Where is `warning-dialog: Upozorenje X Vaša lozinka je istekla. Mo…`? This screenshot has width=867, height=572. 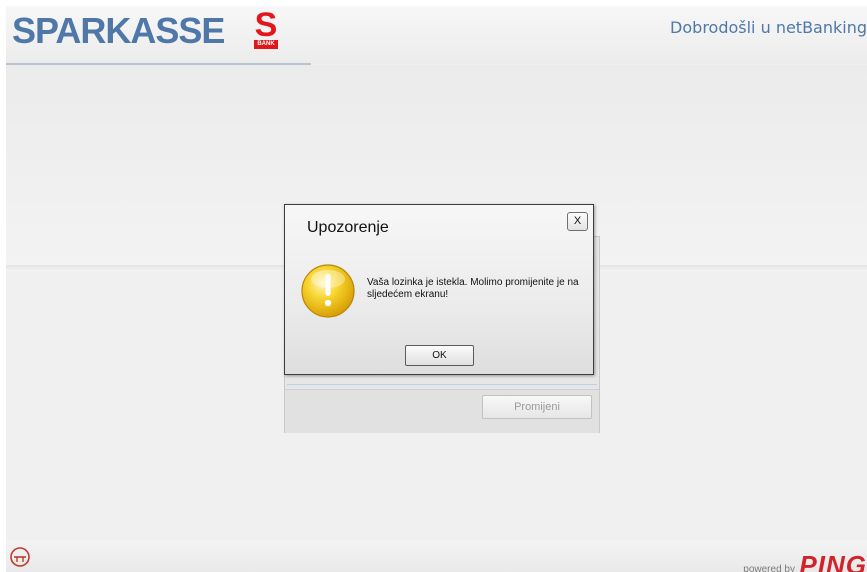
warning-dialog: Upozorenje X Vaša lozinka je istekla. Mo… is located at coordinates (439, 289).